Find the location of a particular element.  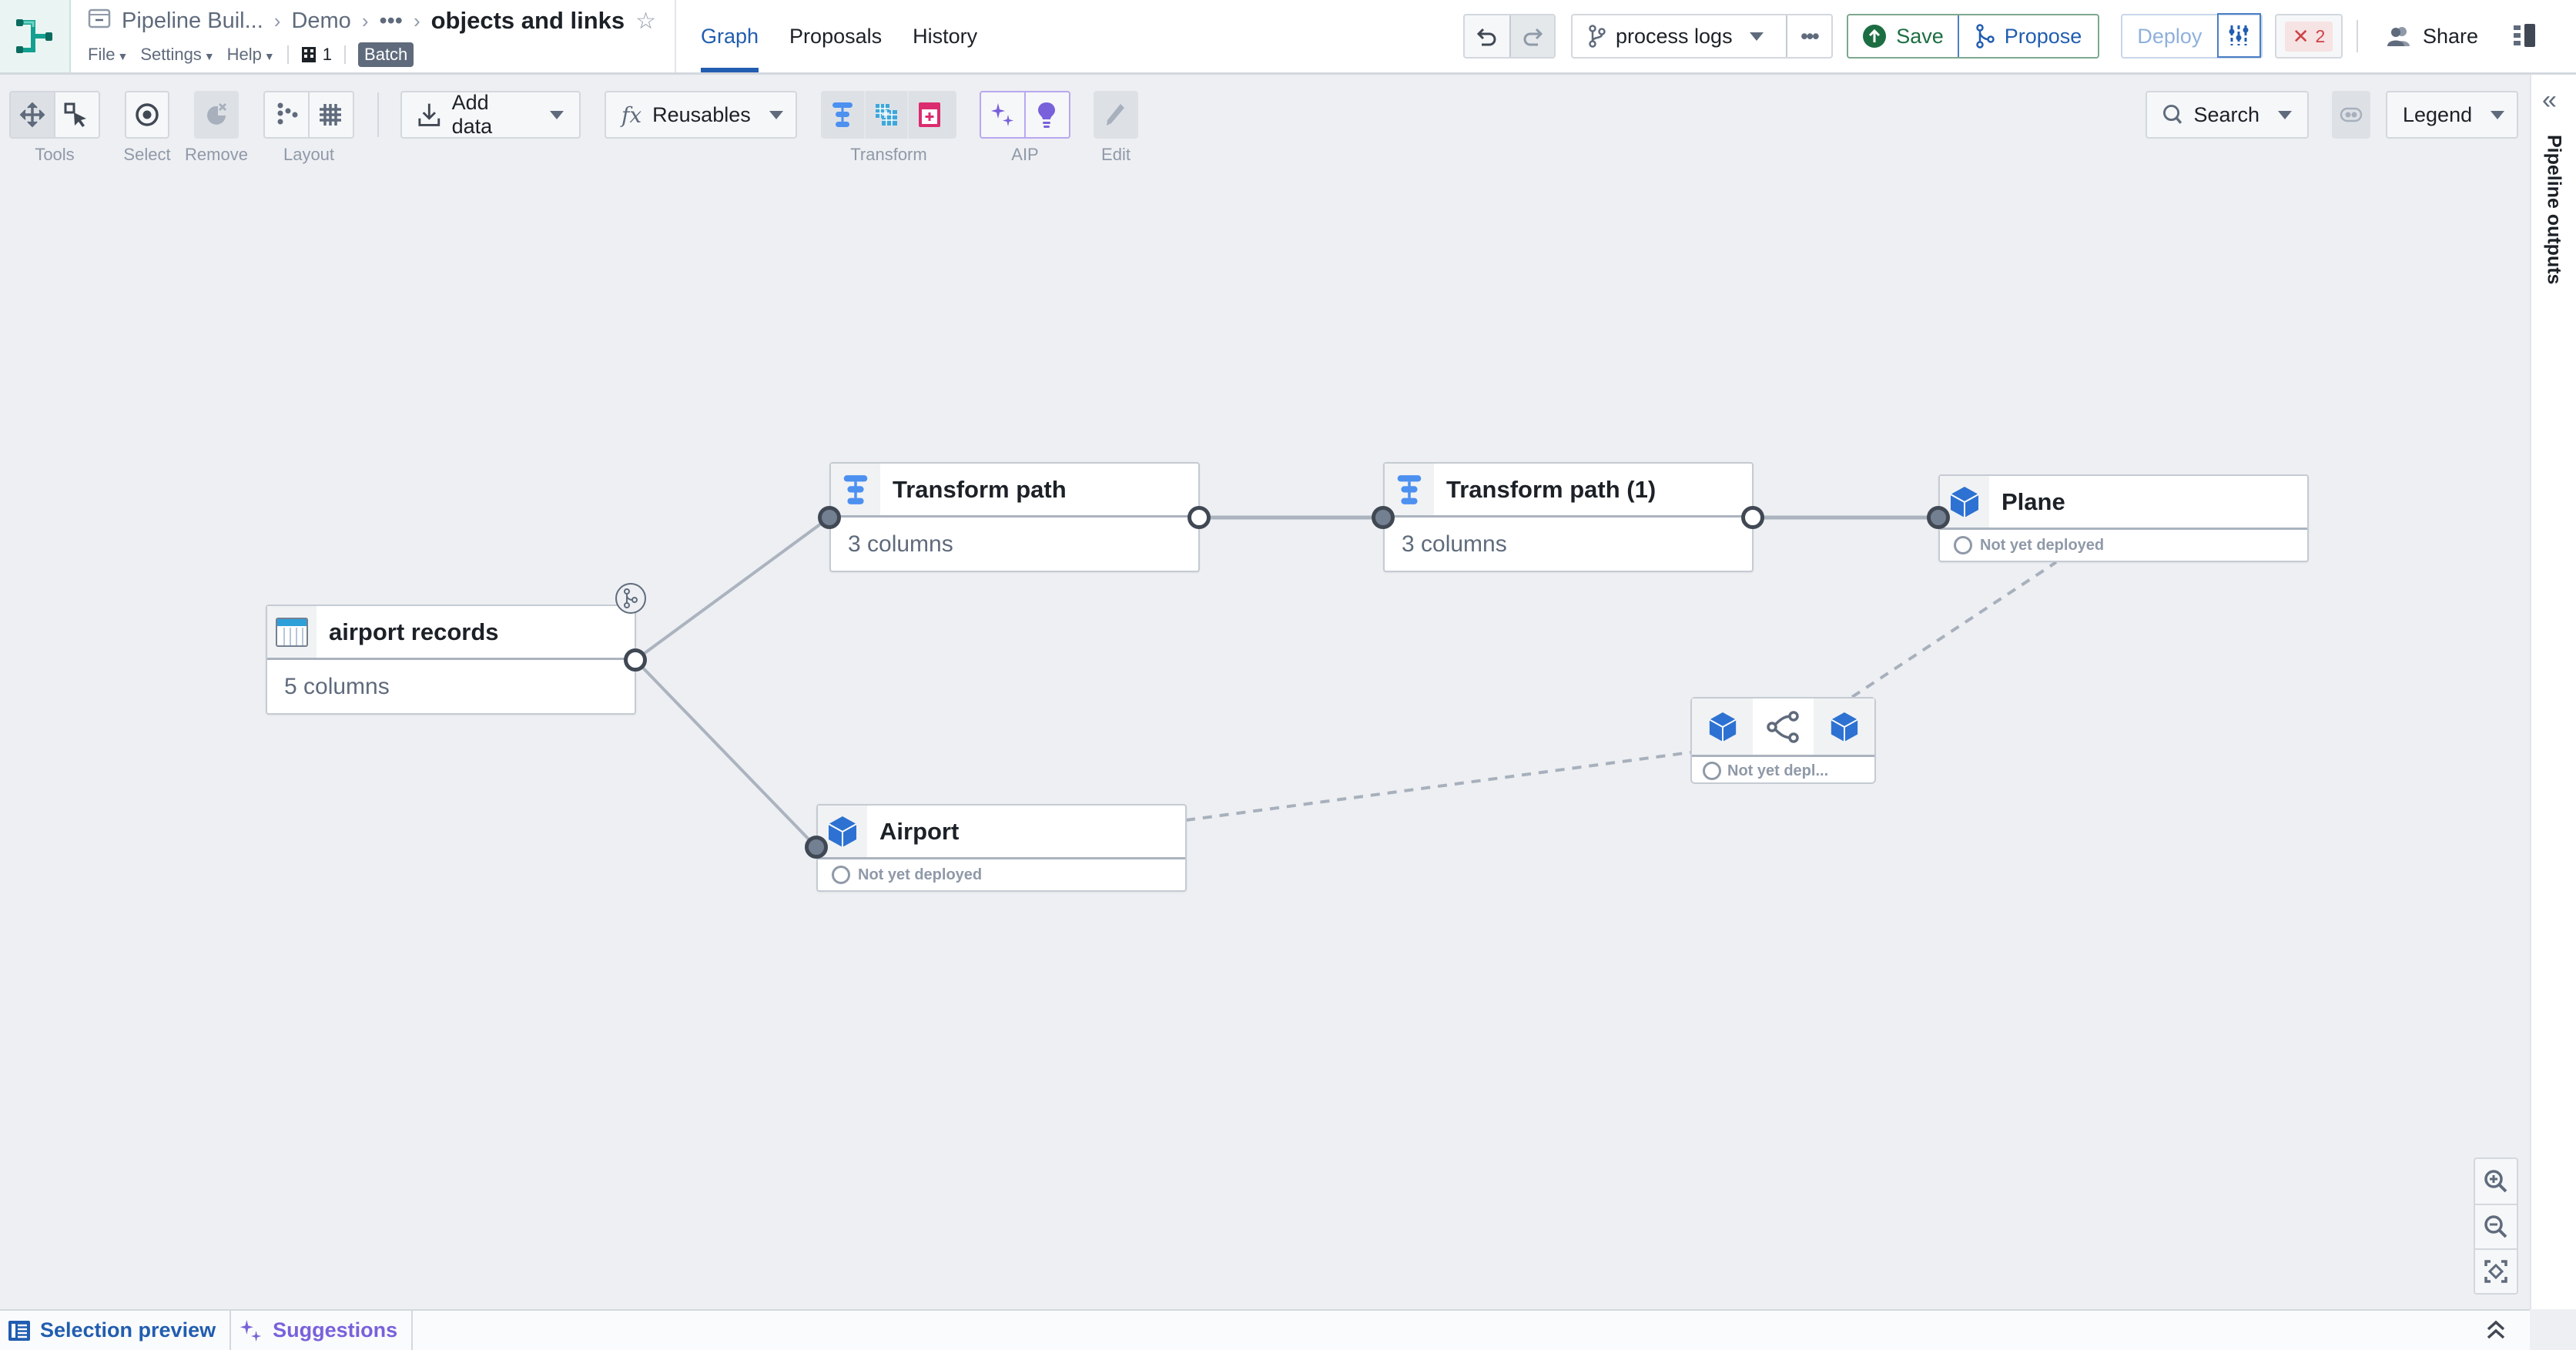

propose-button: Propose is located at coordinates (2028, 36).